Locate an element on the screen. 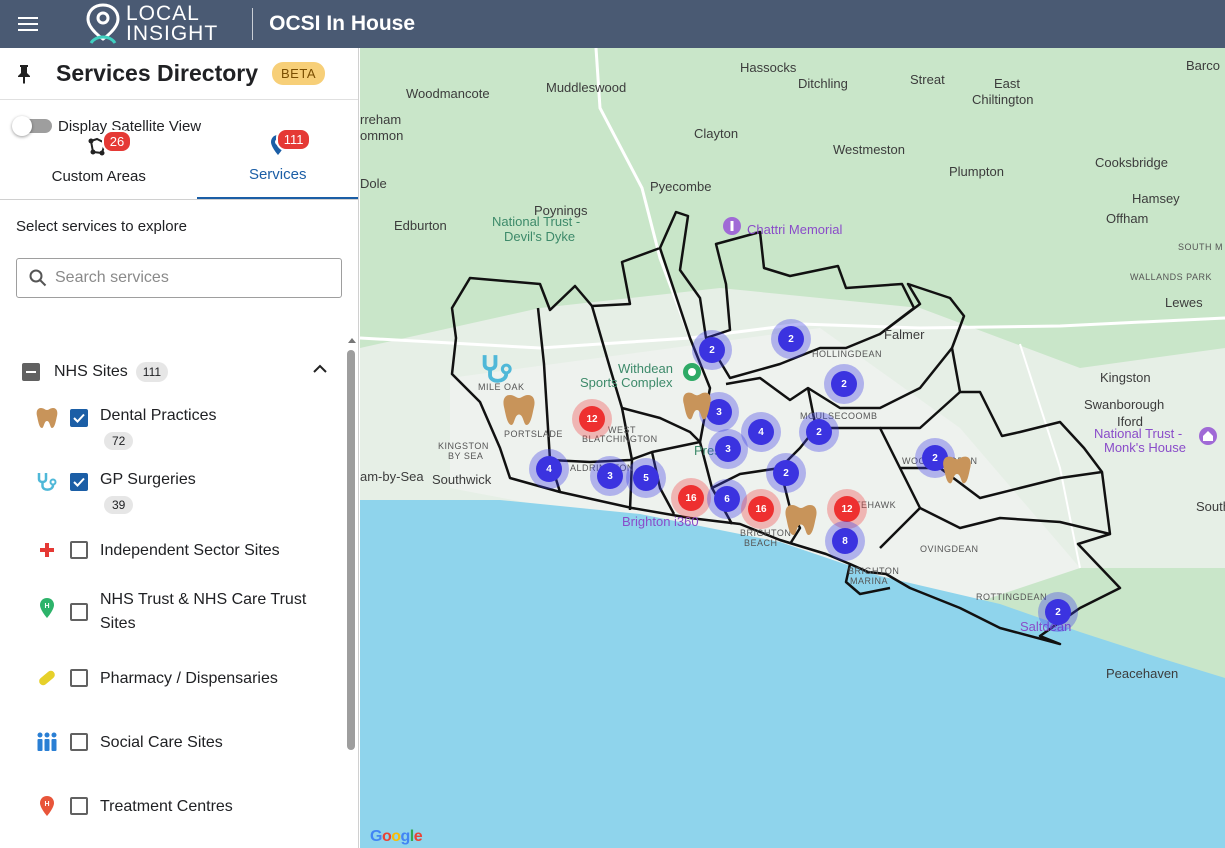  cluster-count: 12 is located at coordinates (592, 419).